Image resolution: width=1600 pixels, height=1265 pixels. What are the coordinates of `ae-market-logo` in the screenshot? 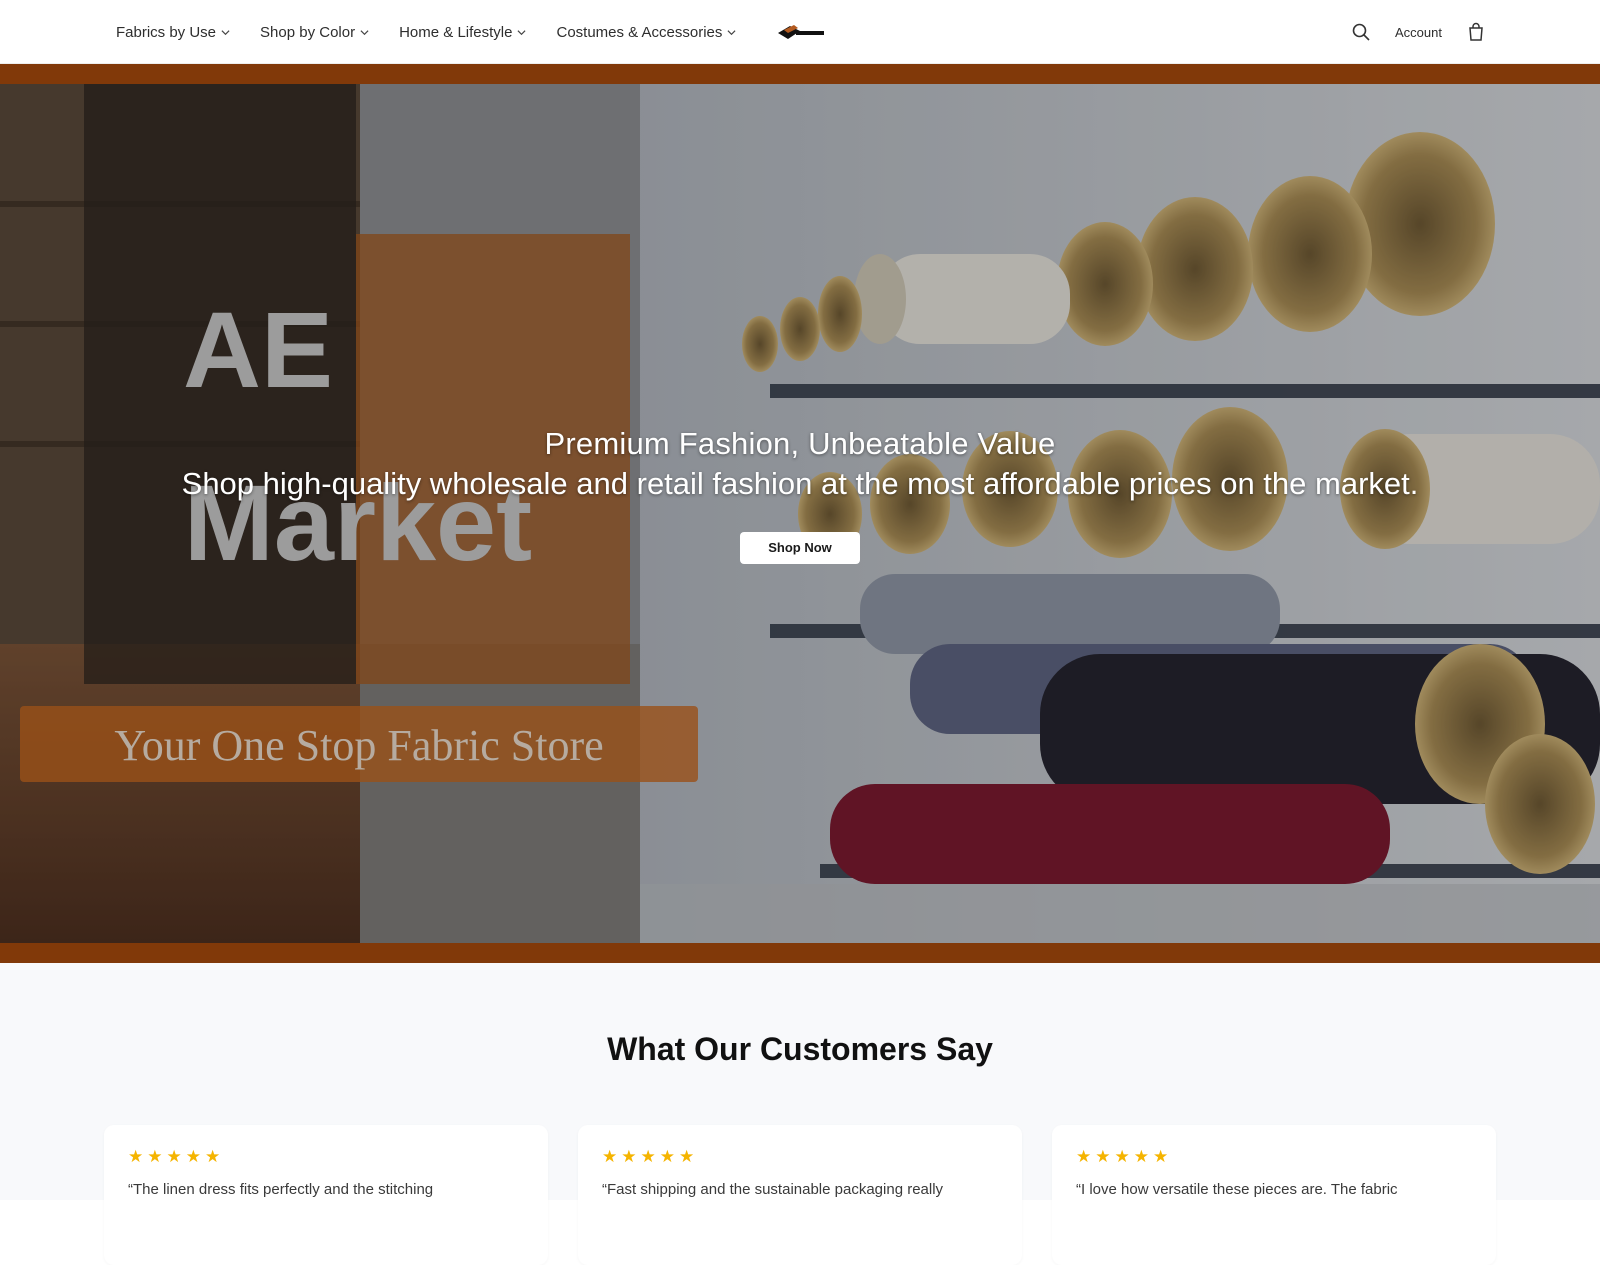 It's located at (801, 32).